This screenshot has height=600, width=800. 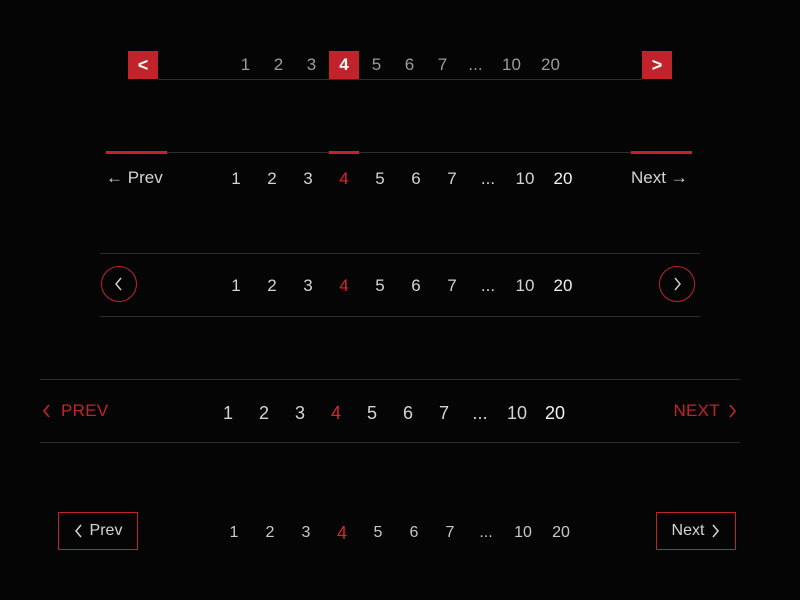 I want to click on pagination-style-5: Prev 1 2 3 4 5 6 7... 10 20 Next, so click(x=400, y=532).